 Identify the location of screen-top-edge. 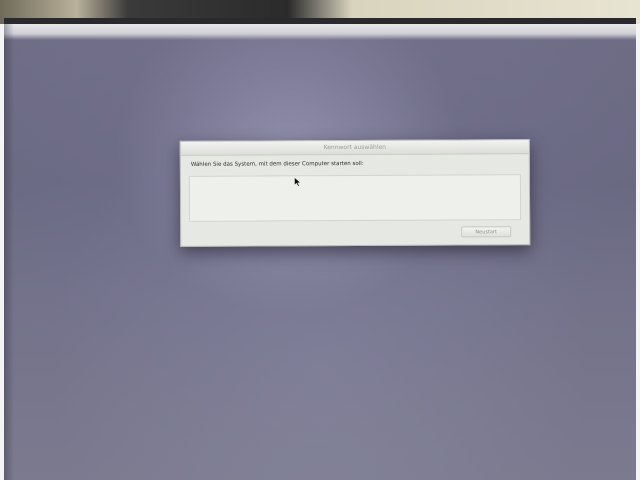
(320, 32).